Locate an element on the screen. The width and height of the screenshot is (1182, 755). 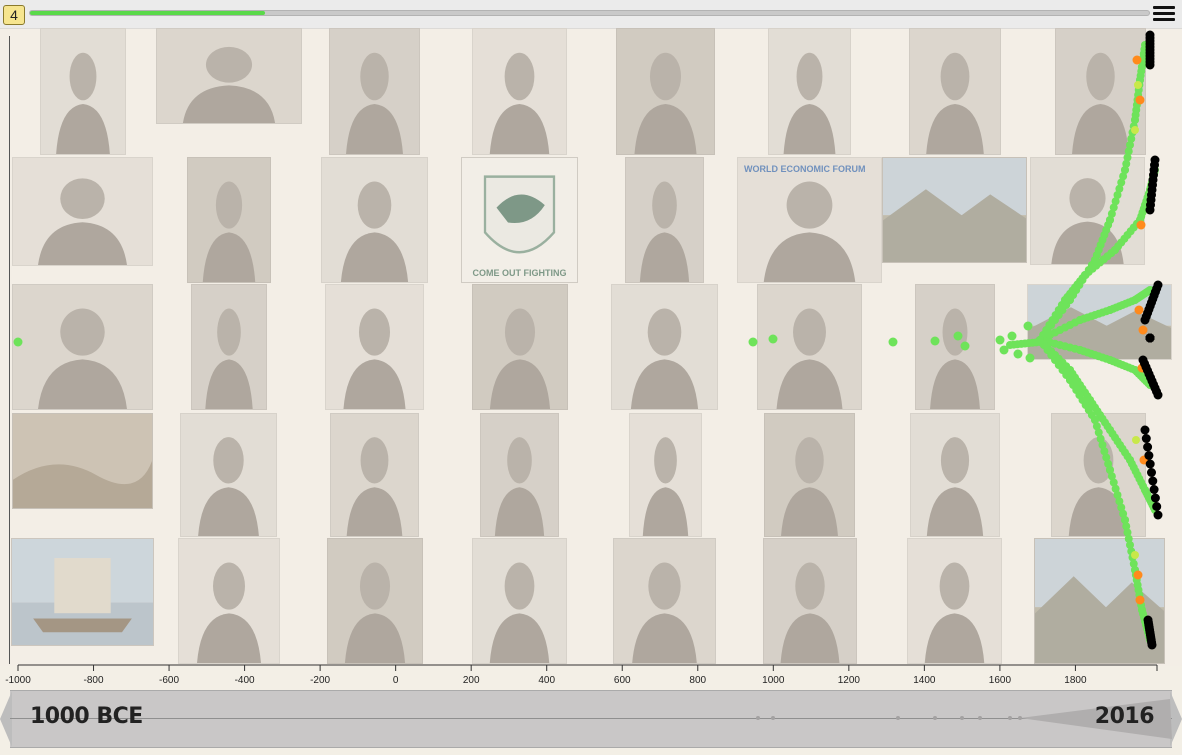
axis-tick-label: 1200 is located at coordinates (848, 680).